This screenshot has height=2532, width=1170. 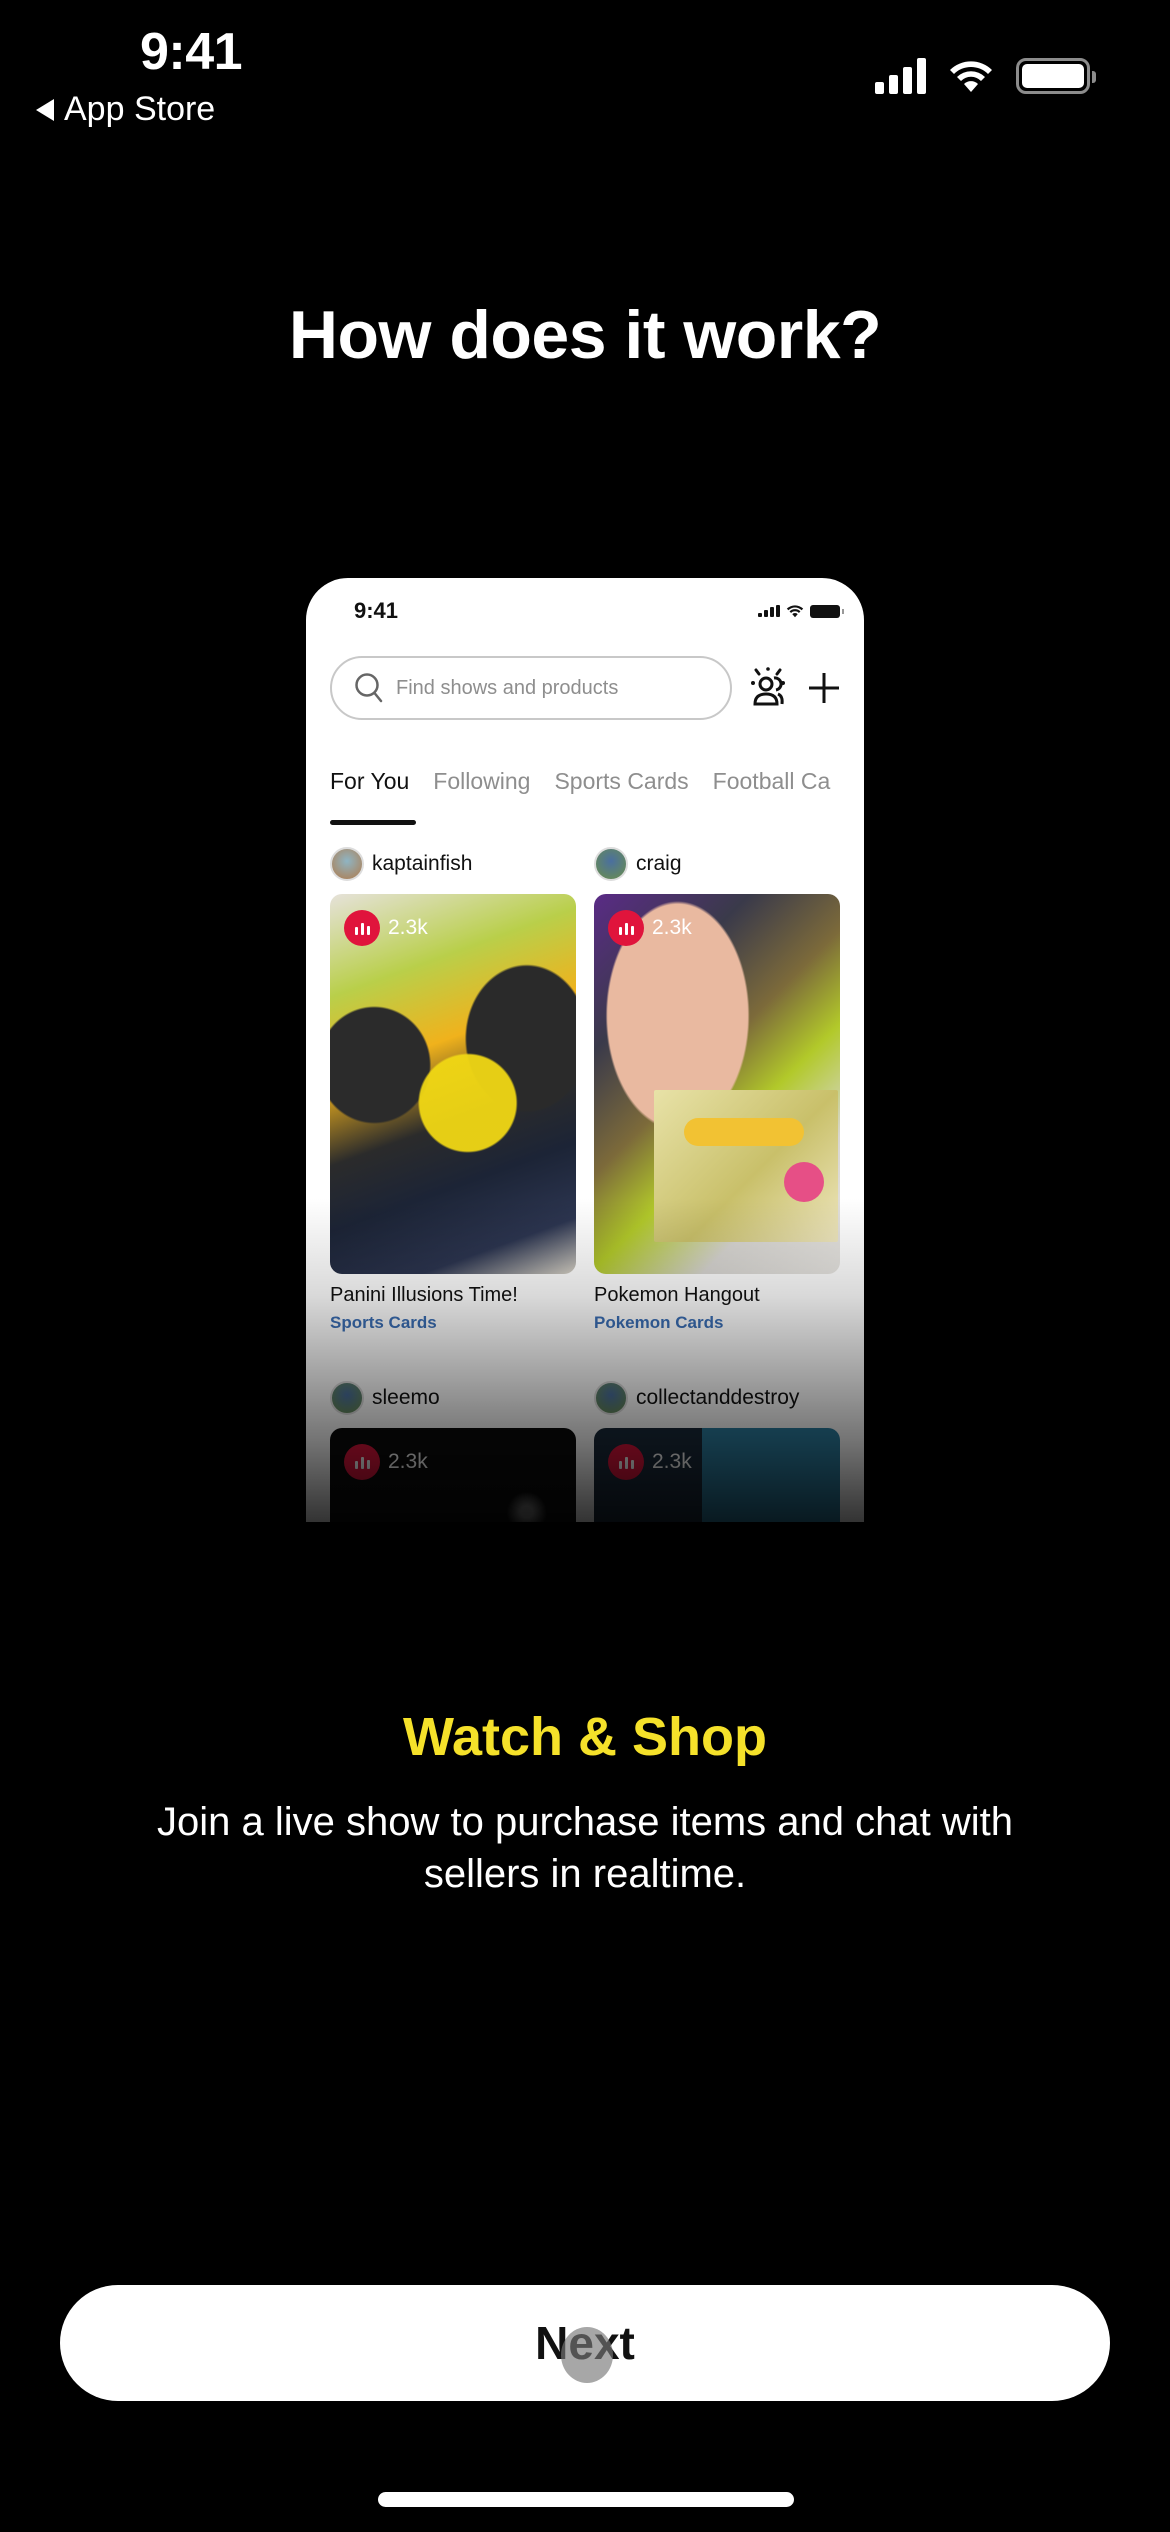 What do you see at coordinates (900, 76) in the screenshot?
I see `signal-icon` at bounding box center [900, 76].